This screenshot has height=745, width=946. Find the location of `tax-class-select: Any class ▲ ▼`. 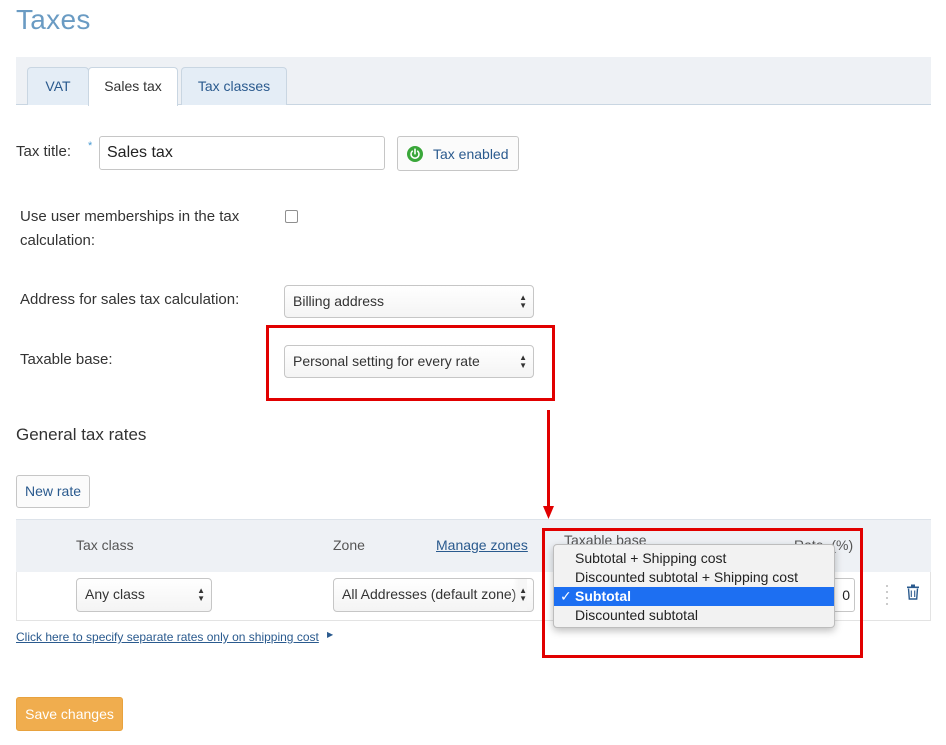

tax-class-select: Any class ▲ ▼ is located at coordinates (144, 595).